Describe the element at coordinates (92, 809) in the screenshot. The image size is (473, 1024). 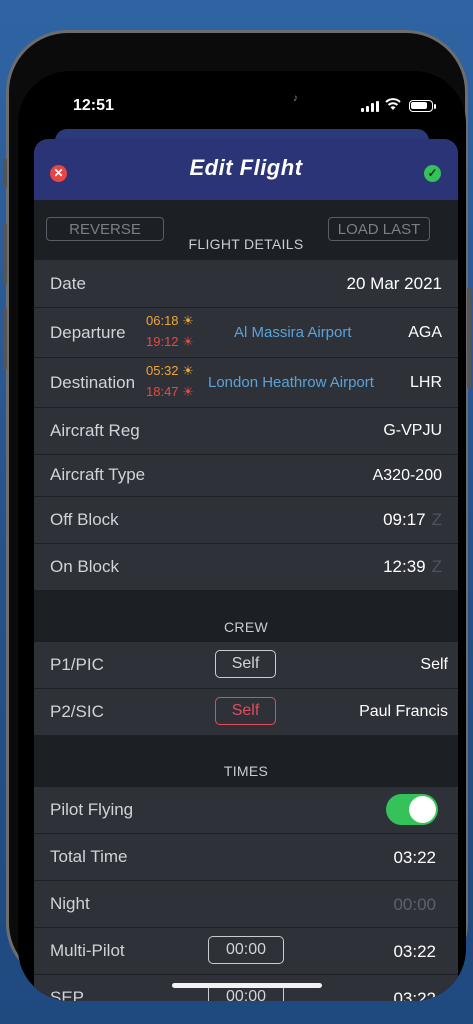
I see `pilot-flying-label: Pilot Flying` at that location.